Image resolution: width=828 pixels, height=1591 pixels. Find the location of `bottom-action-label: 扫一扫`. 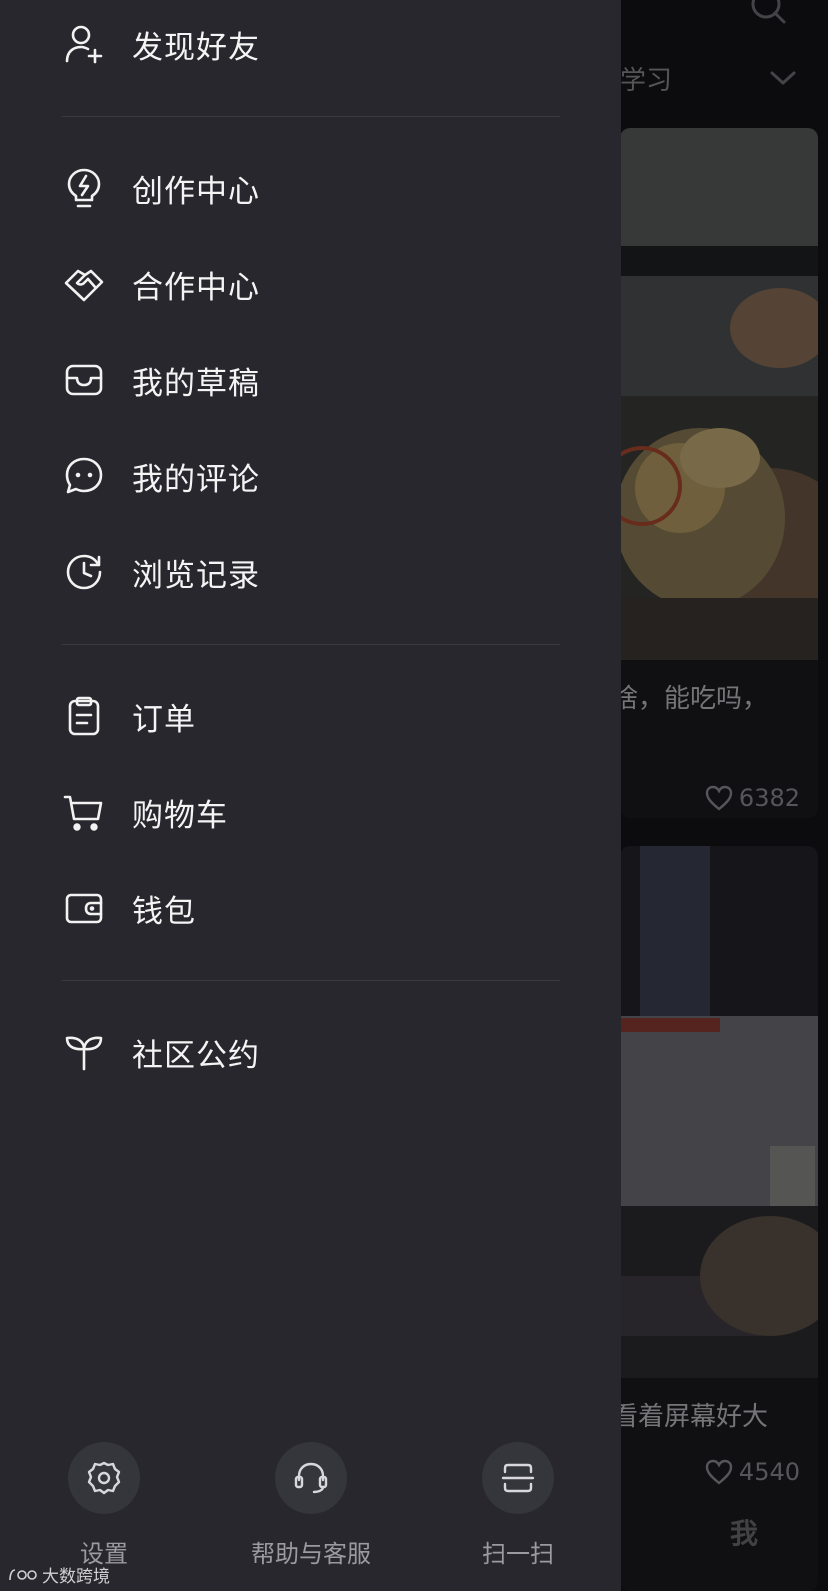

bottom-action-label: 扫一扫 is located at coordinates (518, 1554).